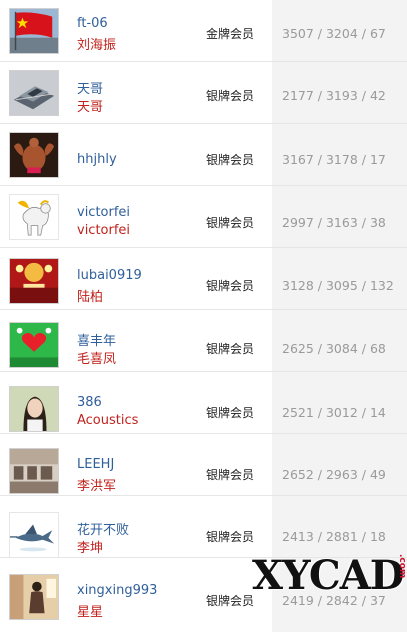  Describe the element at coordinates (34, 535) in the screenshot. I see `swordfish-avatar-icon` at that location.